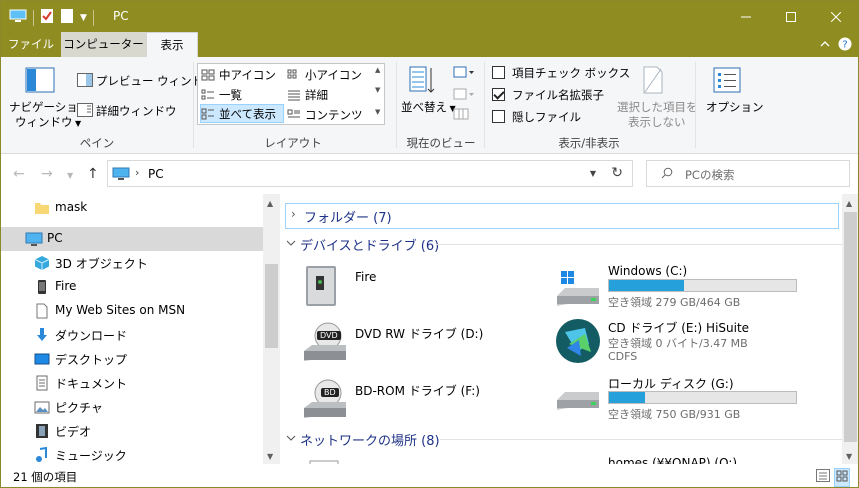  I want to click on network-group-header: ネットワークの場所 (8), so click(564, 439).